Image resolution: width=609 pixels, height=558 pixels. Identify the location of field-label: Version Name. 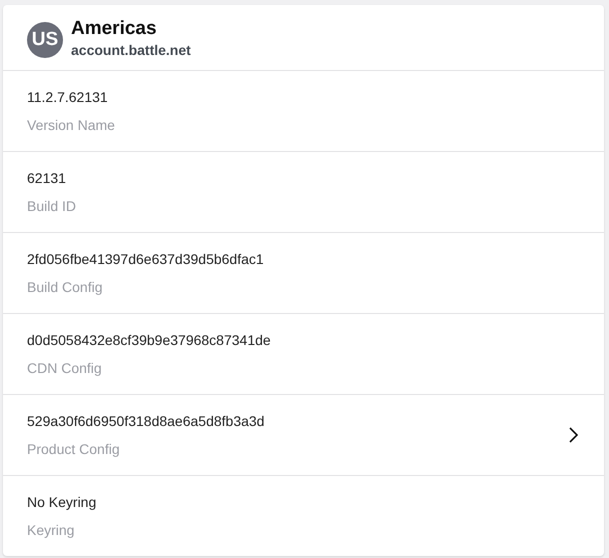
(71, 125).